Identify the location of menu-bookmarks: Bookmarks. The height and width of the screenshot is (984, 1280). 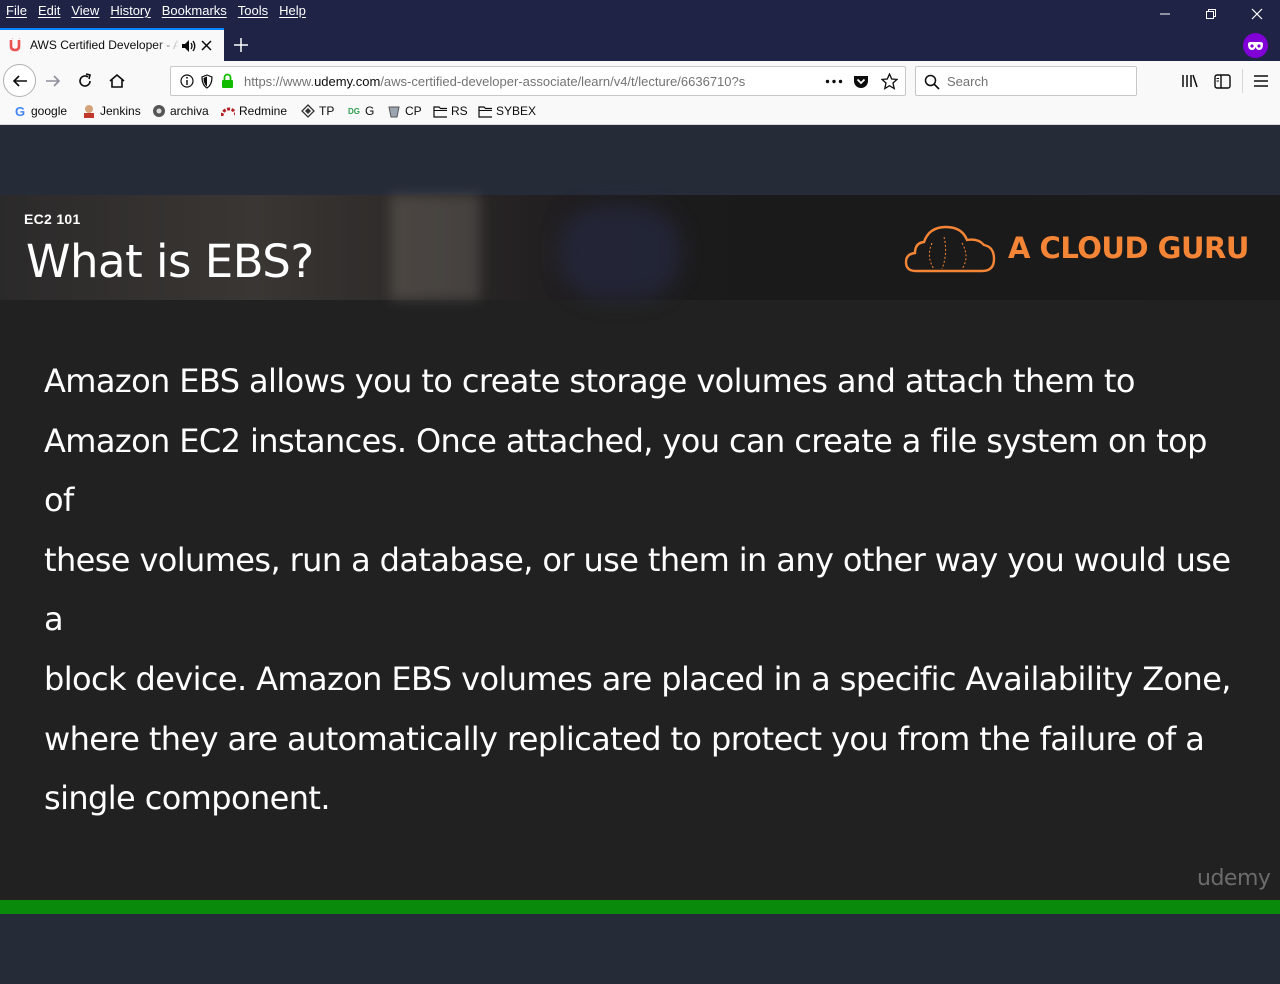
(194, 10).